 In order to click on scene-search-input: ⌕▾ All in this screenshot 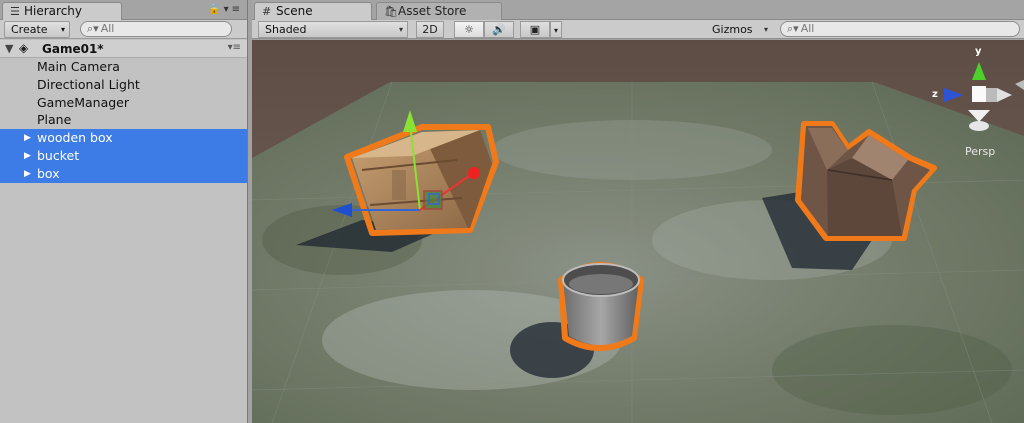, I will do `click(900, 29)`.